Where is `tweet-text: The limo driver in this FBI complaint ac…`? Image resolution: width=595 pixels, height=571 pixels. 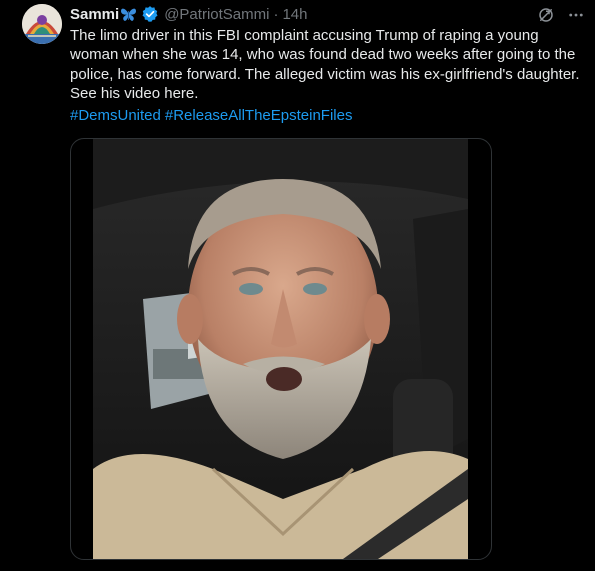
tweet-text: The limo driver in this FBI complaint ac… is located at coordinates (325, 65).